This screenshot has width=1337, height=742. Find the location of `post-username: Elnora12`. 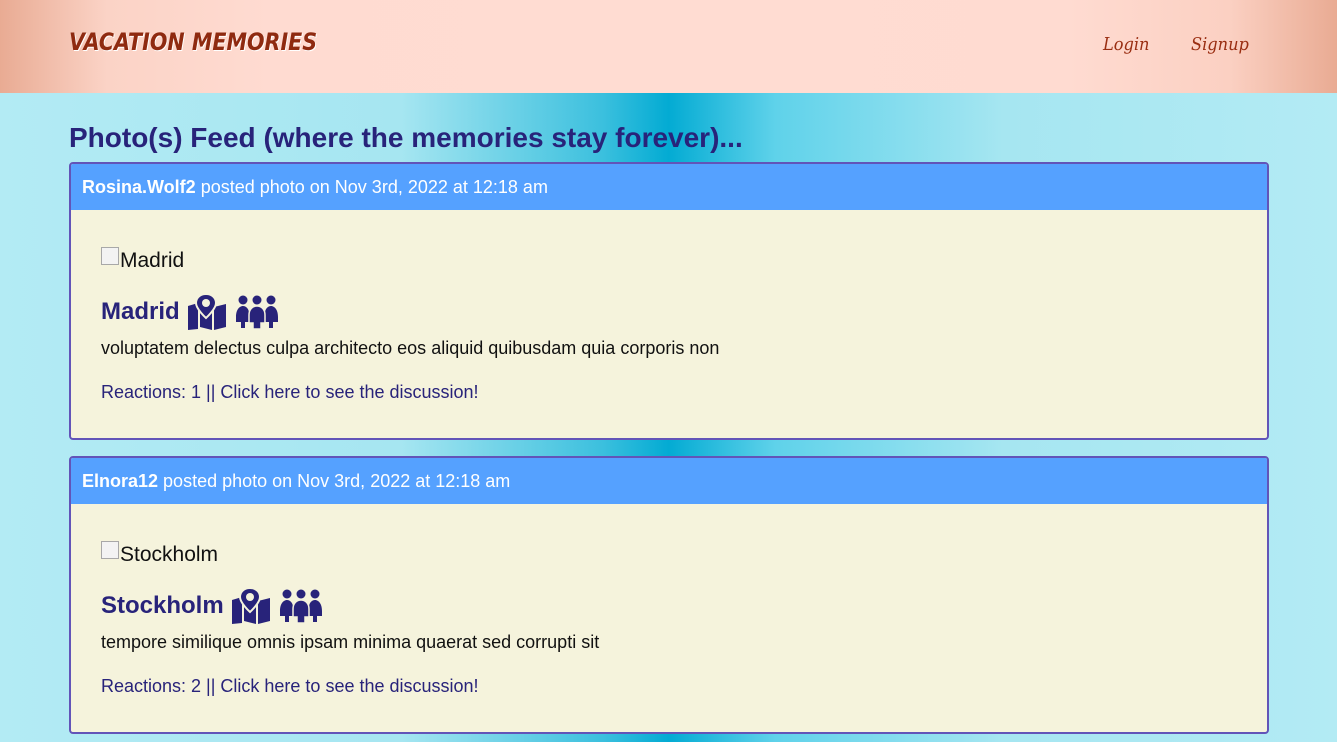

post-username: Elnora12 is located at coordinates (120, 481).